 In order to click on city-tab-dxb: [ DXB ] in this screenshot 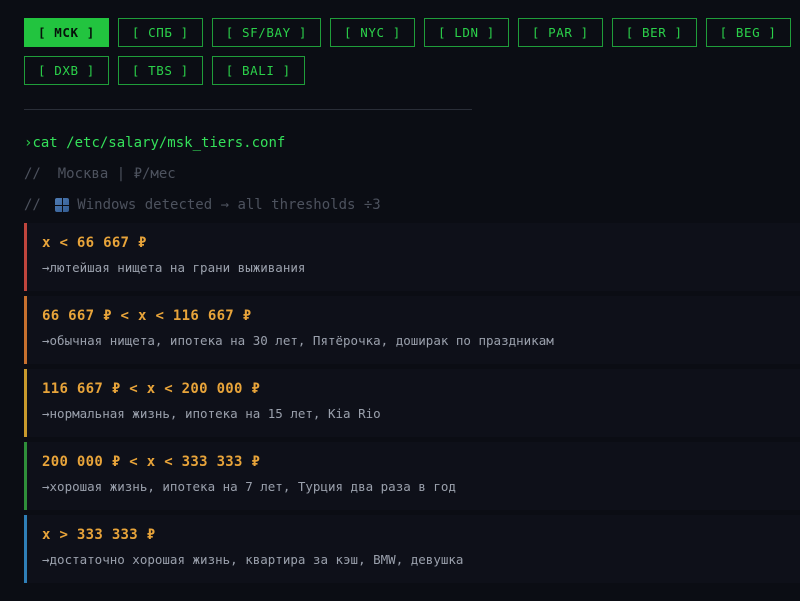, I will do `click(66, 70)`.